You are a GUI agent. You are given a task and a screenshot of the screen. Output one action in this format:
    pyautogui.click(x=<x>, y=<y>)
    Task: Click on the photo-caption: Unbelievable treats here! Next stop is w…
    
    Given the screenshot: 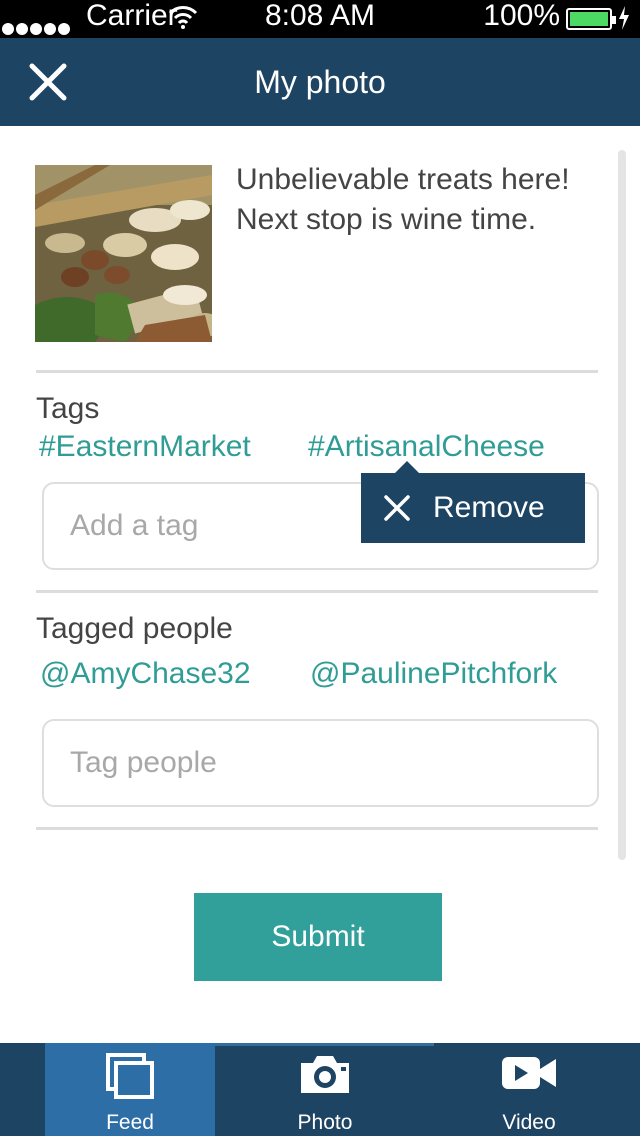 What is the action you would take?
    pyautogui.click(x=403, y=199)
    